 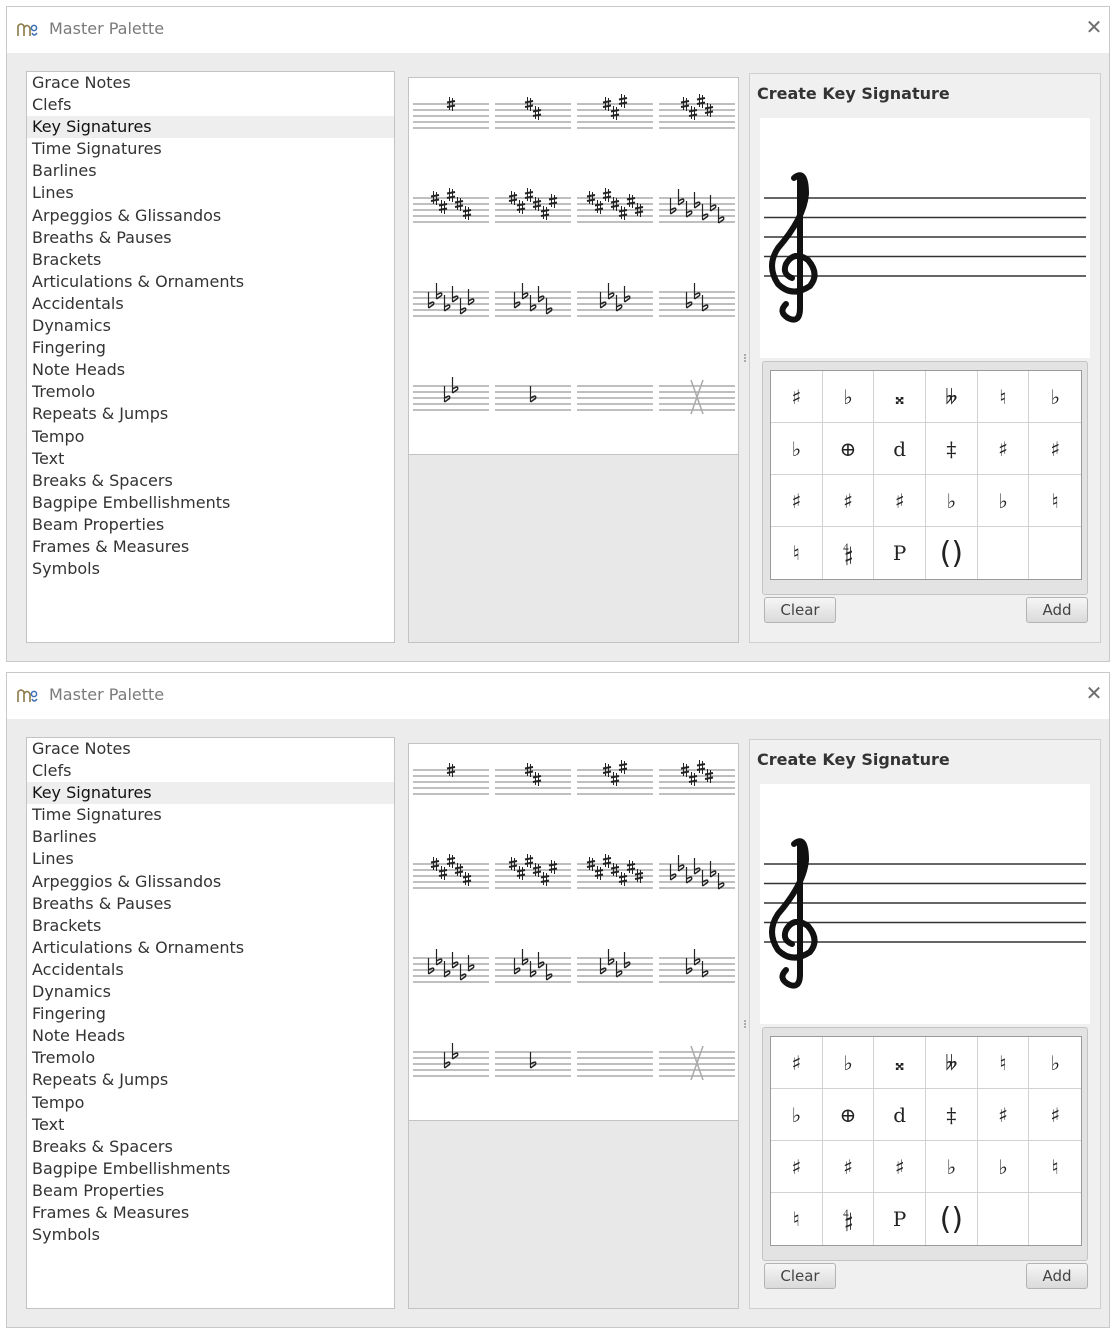 I want to click on sharp-icon: ♯, so click(x=797, y=397).